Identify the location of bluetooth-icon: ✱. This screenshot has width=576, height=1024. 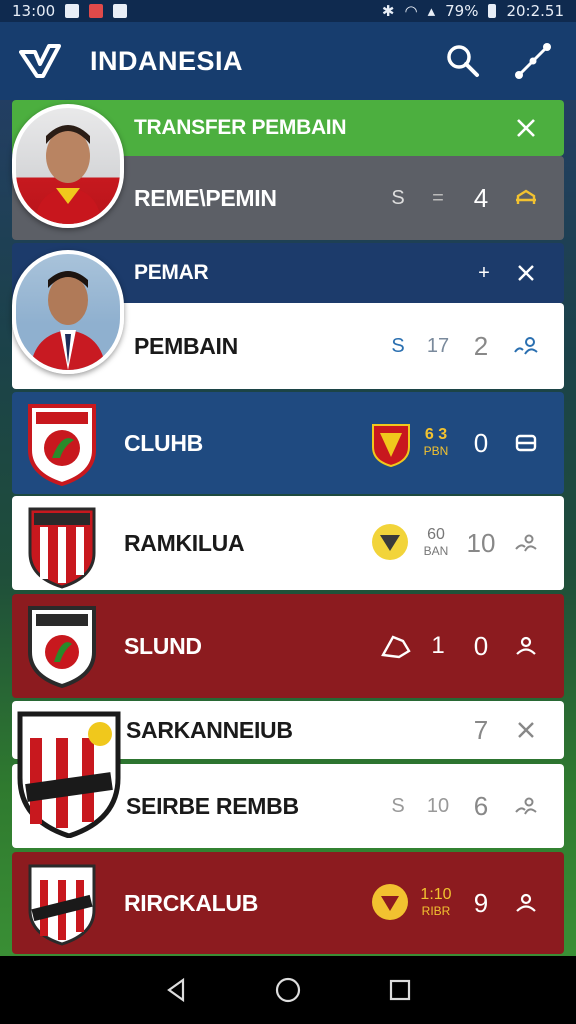
(388, 11).